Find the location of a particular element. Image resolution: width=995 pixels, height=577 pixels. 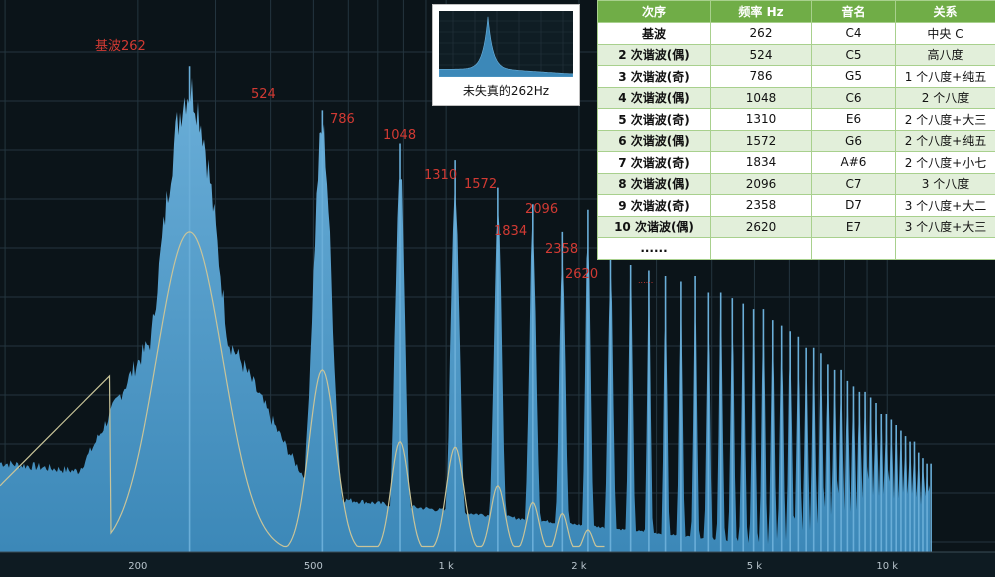

x-tick-label: 5 k is located at coordinates (755, 566).